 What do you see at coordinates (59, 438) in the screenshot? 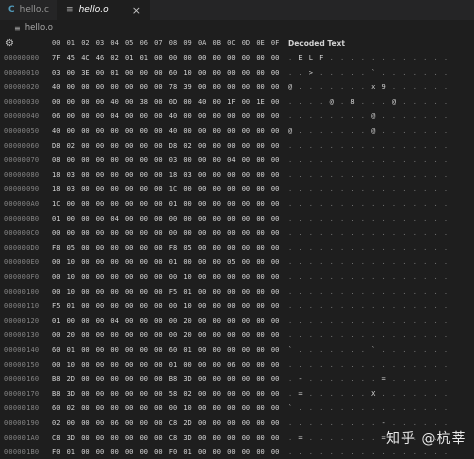
I see `hex-byte: C8` at bounding box center [59, 438].